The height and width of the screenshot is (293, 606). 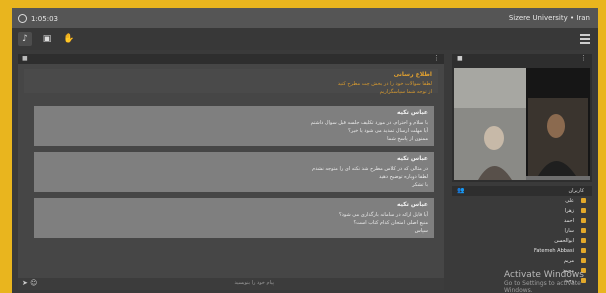 I want to click on video-panel: ■ ⋮, so click(x=522, y=118).